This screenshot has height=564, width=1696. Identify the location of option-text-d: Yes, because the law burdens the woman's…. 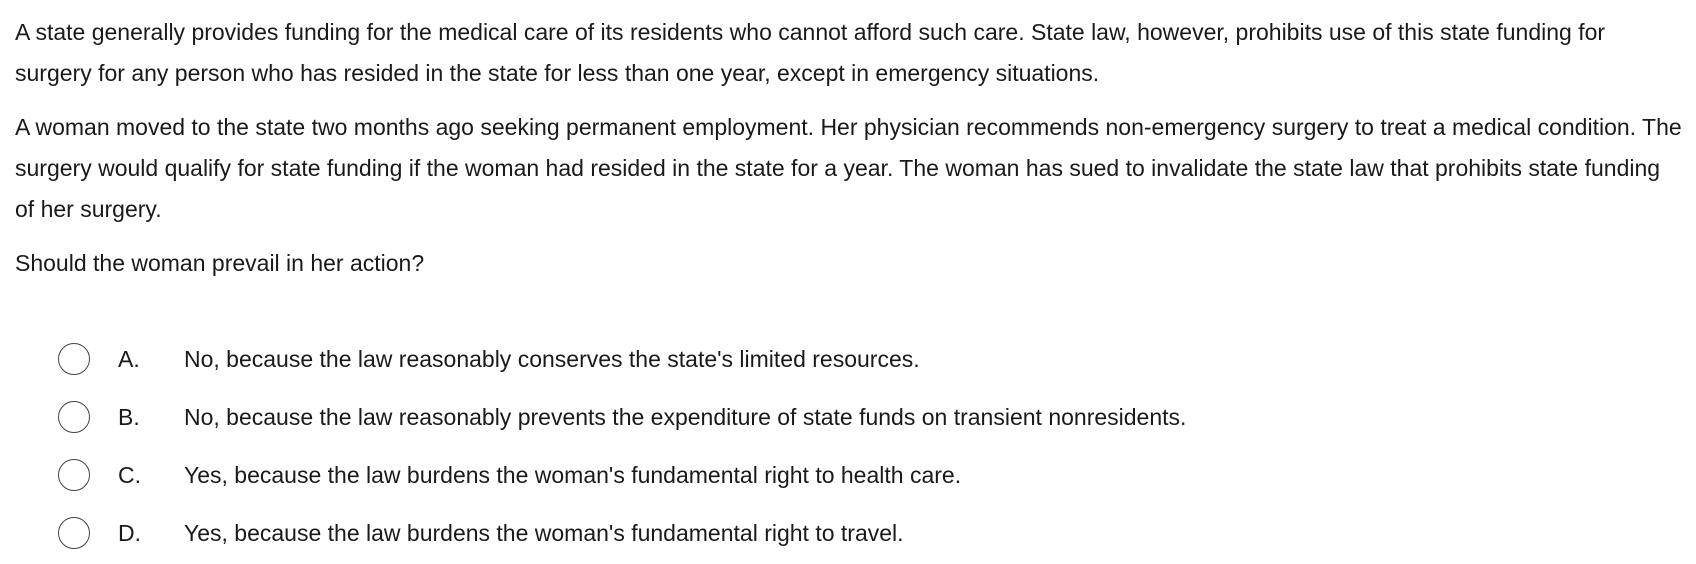
(544, 532).